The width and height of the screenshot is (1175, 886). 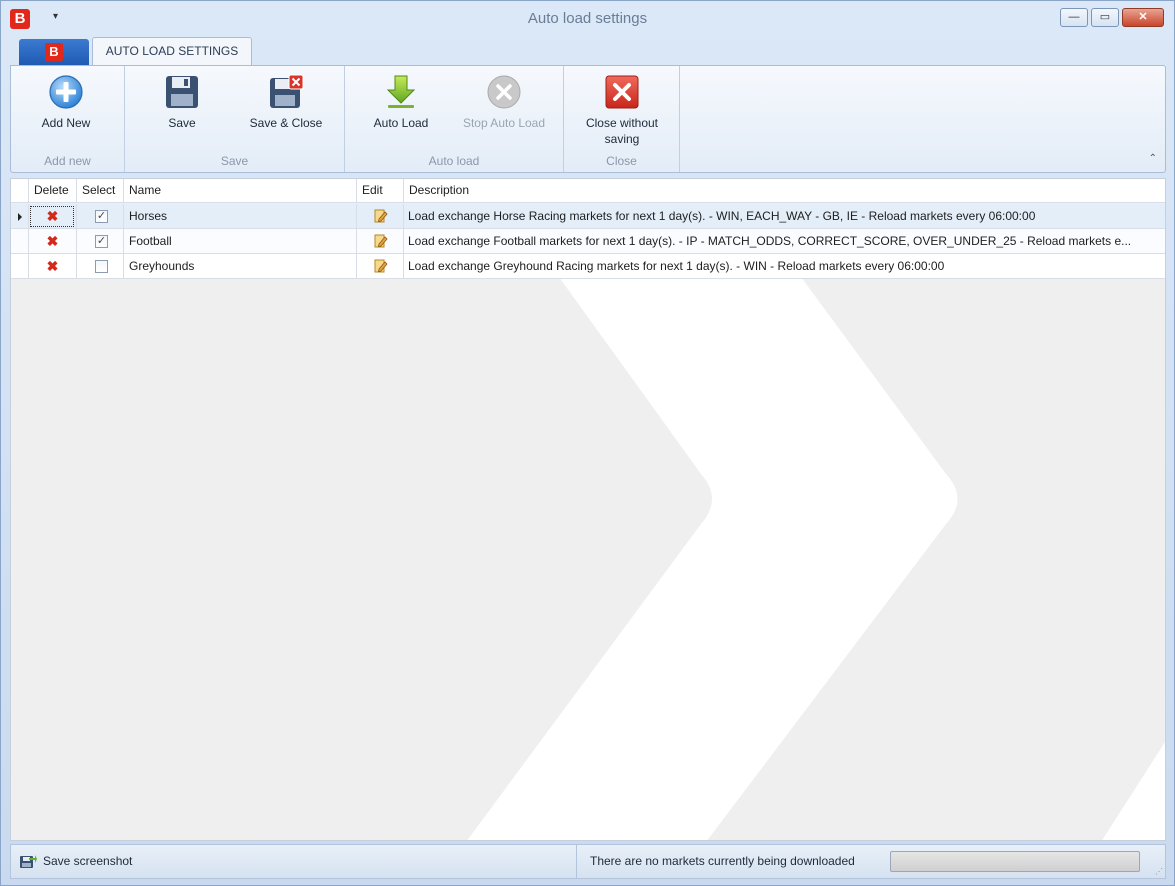 What do you see at coordinates (622, 139) in the screenshot?
I see `close-without-saving-label-line2: saving` at bounding box center [622, 139].